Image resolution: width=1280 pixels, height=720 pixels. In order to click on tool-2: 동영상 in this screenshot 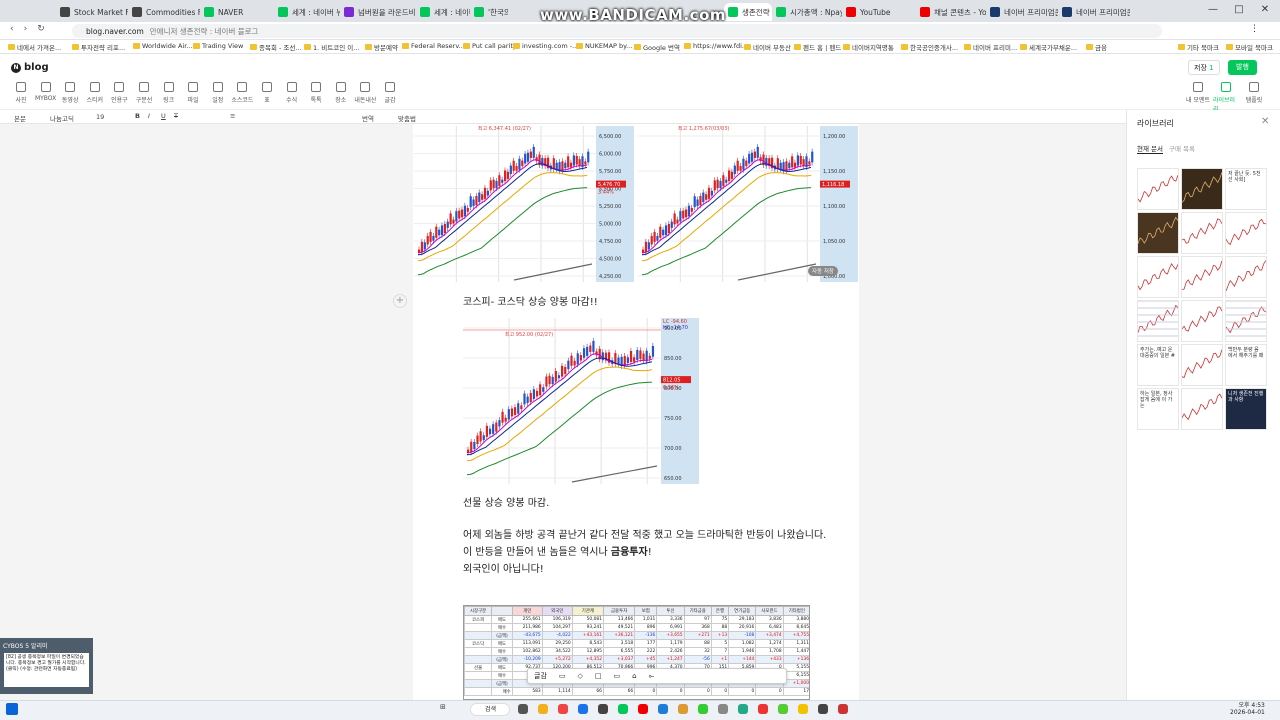, I will do `click(70, 93)`.